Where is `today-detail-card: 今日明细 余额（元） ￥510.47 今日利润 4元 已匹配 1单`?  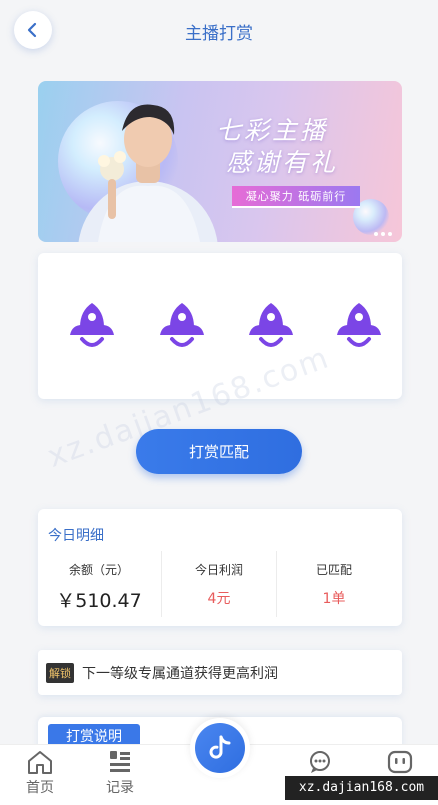 today-detail-card: 今日明细 余额（元） ￥510.47 今日利润 4元 已匹配 1单 is located at coordinates (220, 567).